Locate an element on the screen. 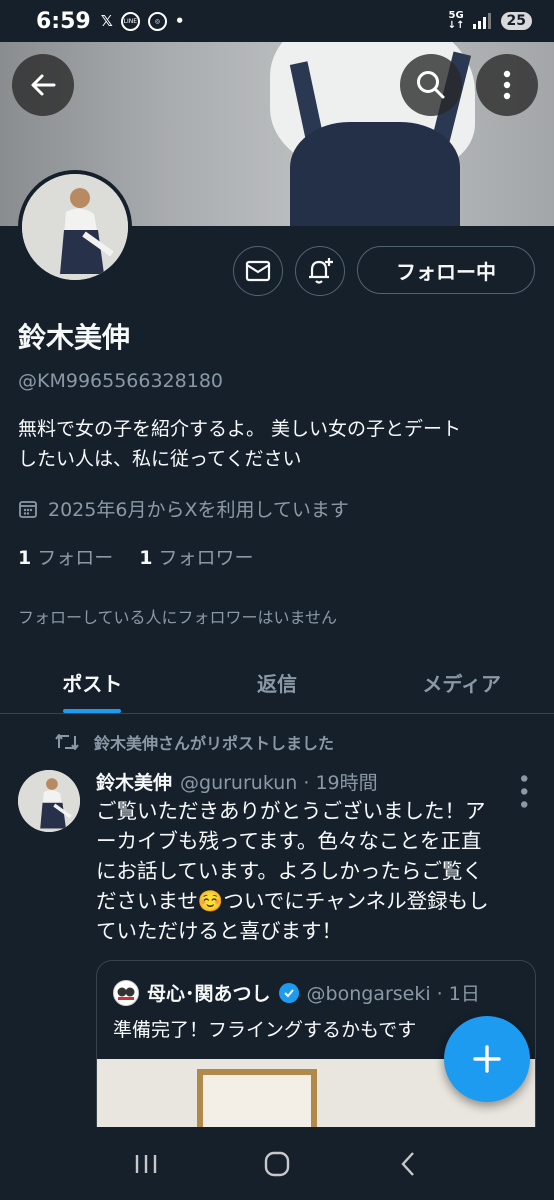  tab-media: メディア is located at coordinates (461, 682).